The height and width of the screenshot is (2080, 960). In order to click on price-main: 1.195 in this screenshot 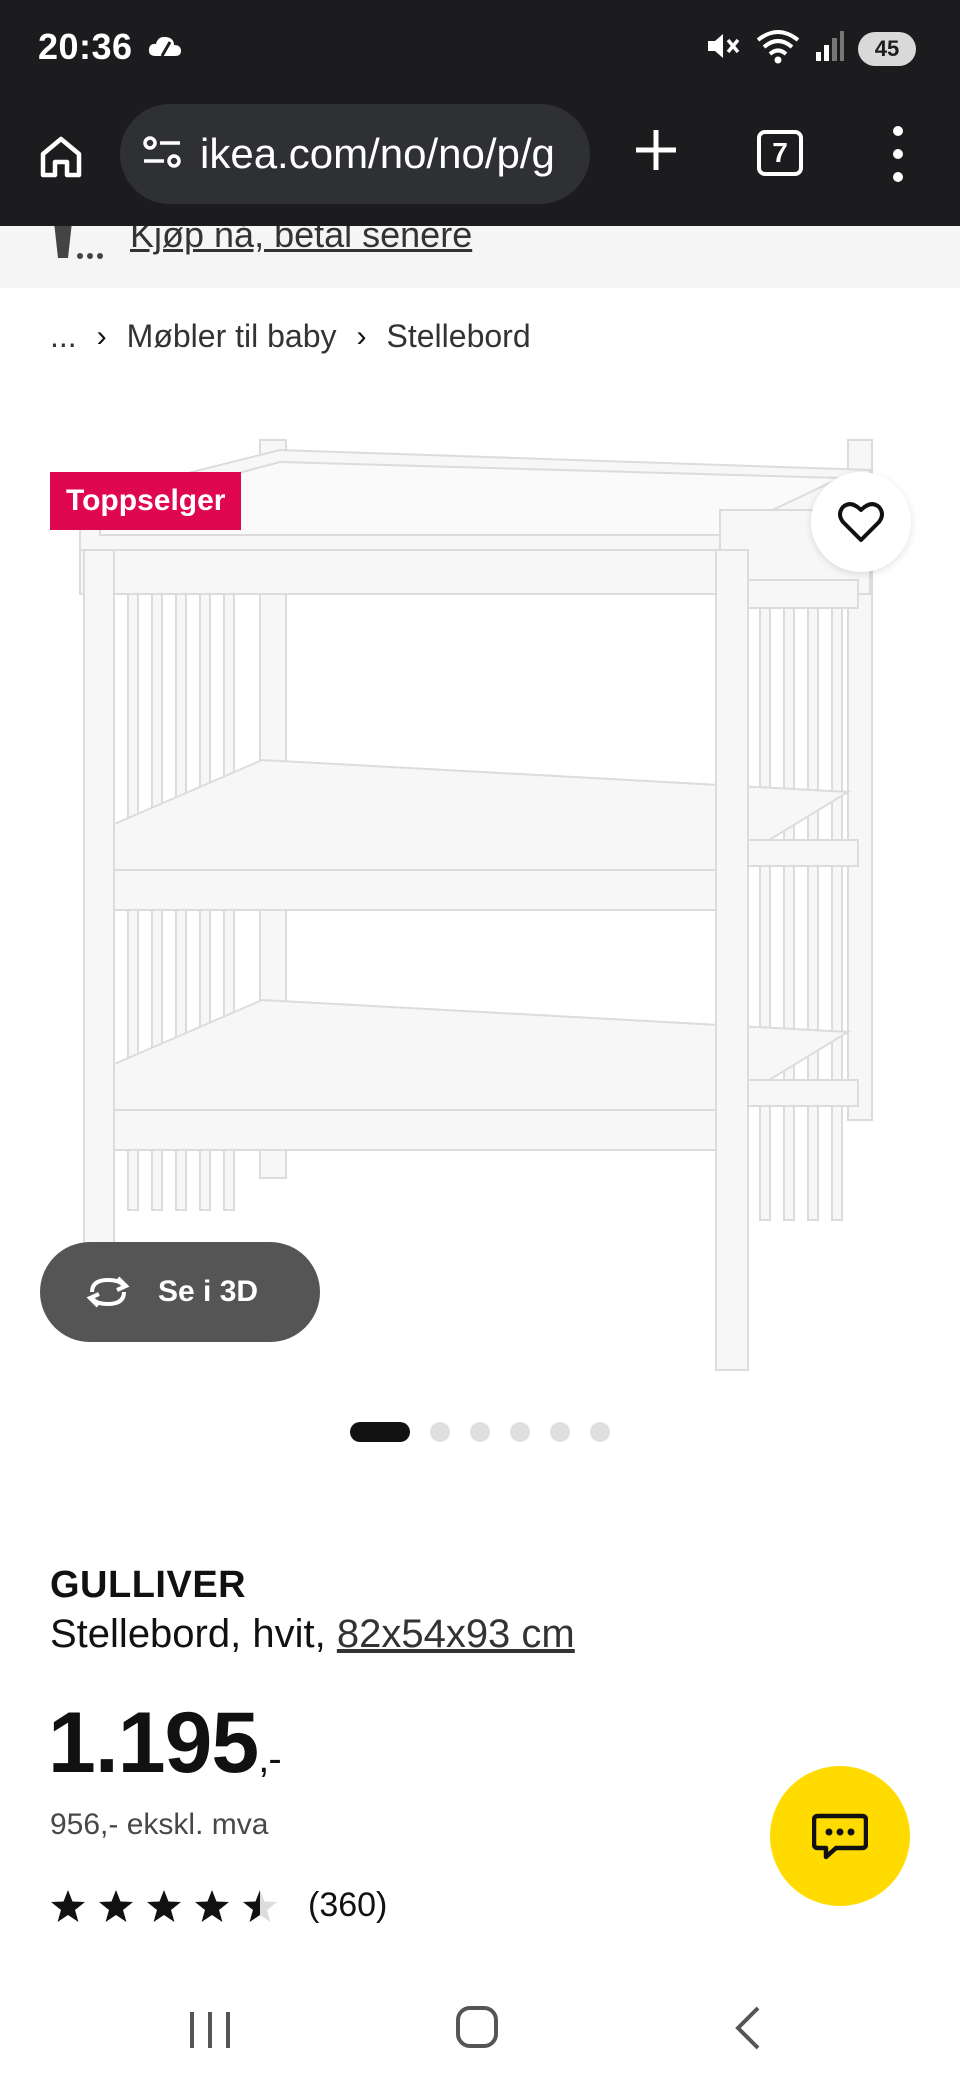, I will do `click(153, 1743)`.